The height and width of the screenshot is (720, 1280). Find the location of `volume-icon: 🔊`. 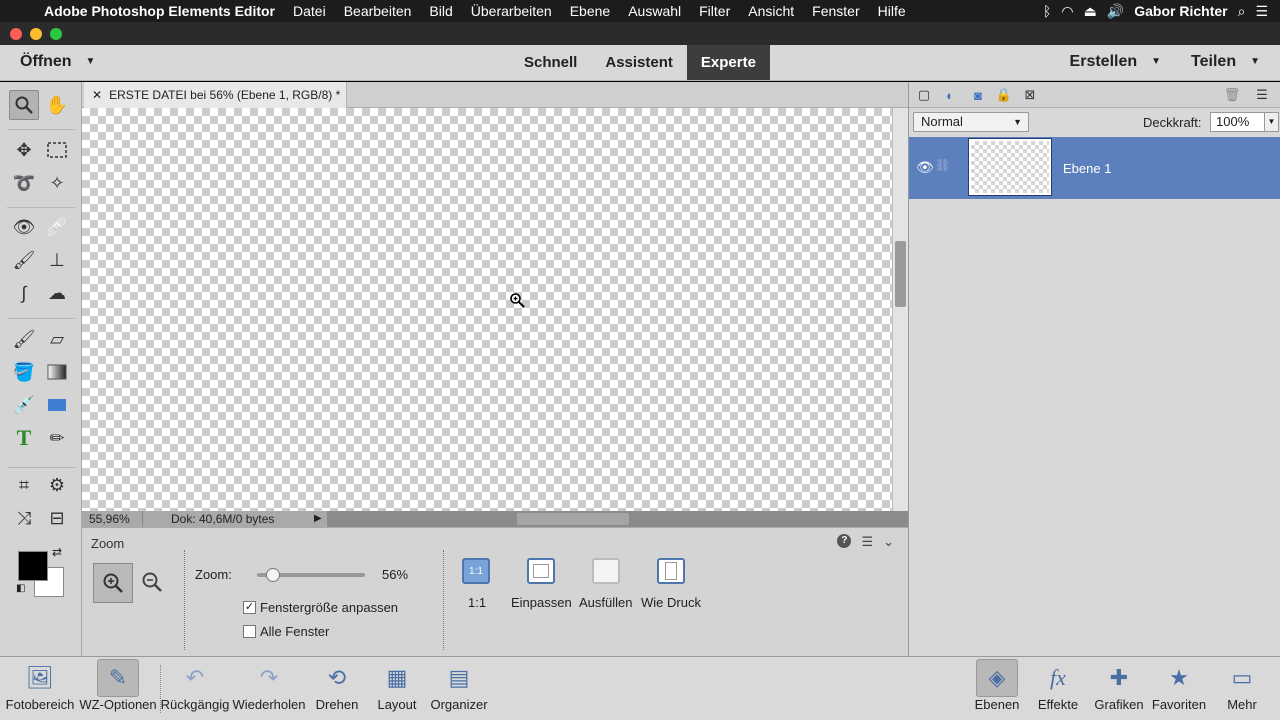

volume-icon: 🔊 is located at coordinates (1115, 11).